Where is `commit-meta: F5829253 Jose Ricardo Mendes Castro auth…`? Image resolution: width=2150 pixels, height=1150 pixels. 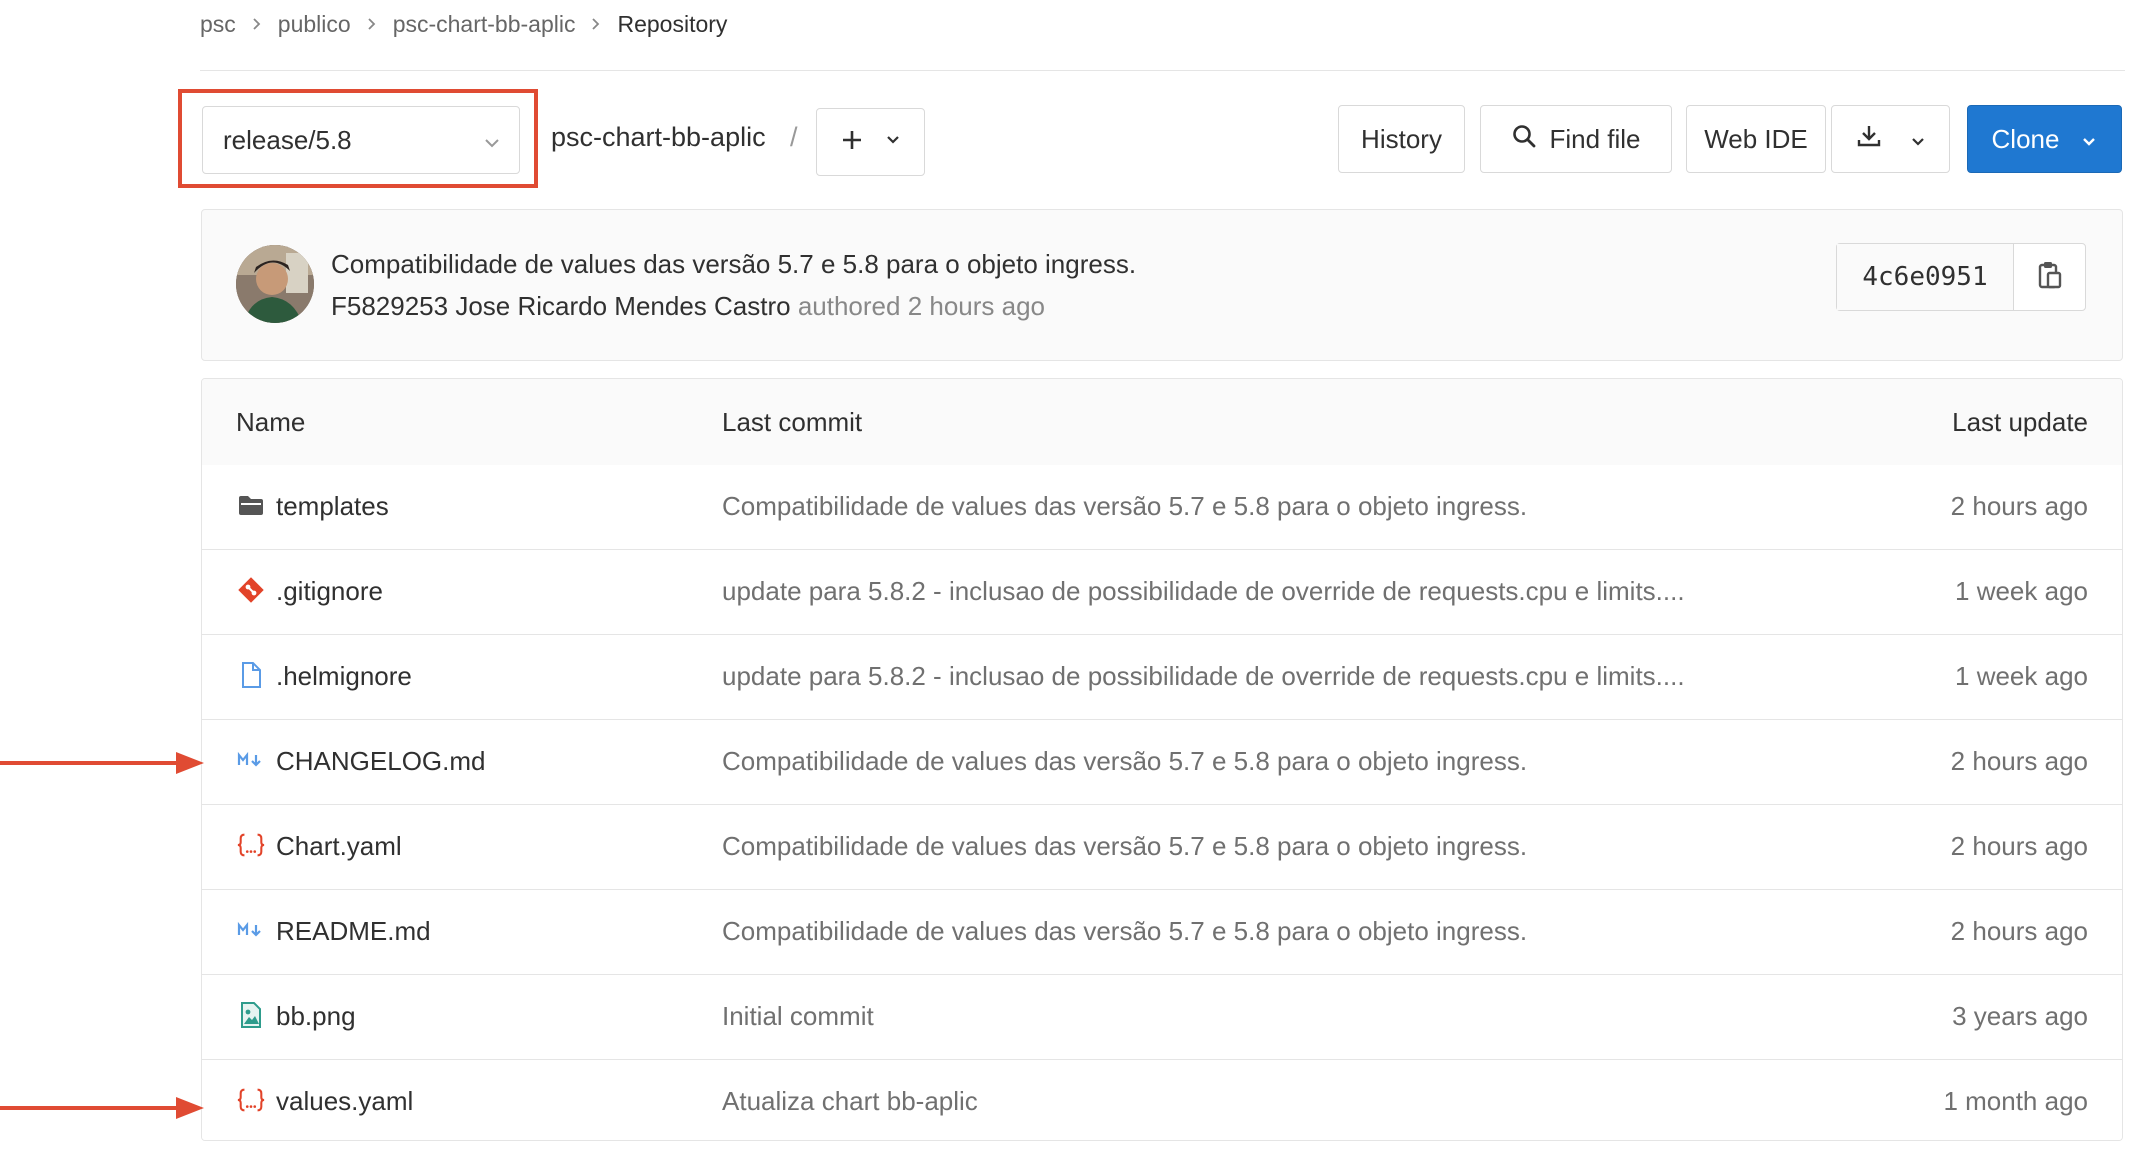 commit-meta: F5829253 Jose Ricardo Mendes Castro auth… is located at coordinates (688, 306).